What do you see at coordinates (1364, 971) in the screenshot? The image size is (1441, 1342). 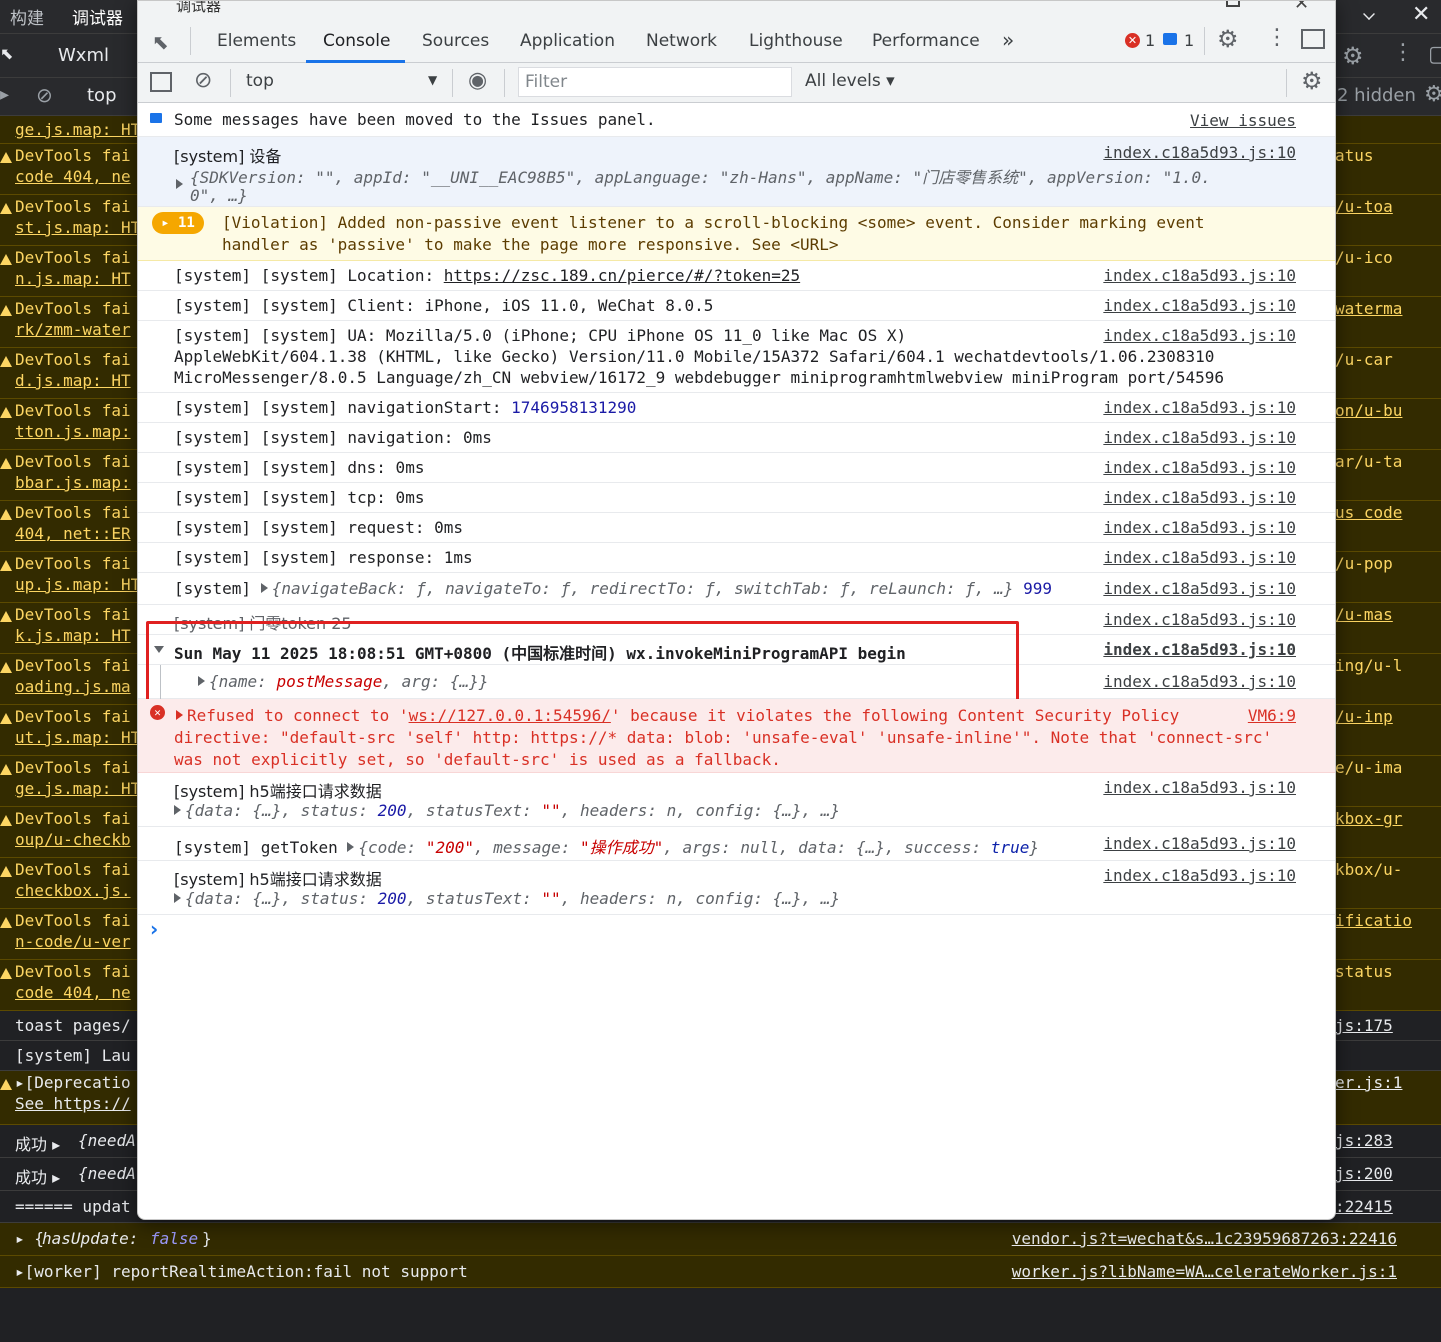 I see `source-link: status` at bounding box center [1364, 971].